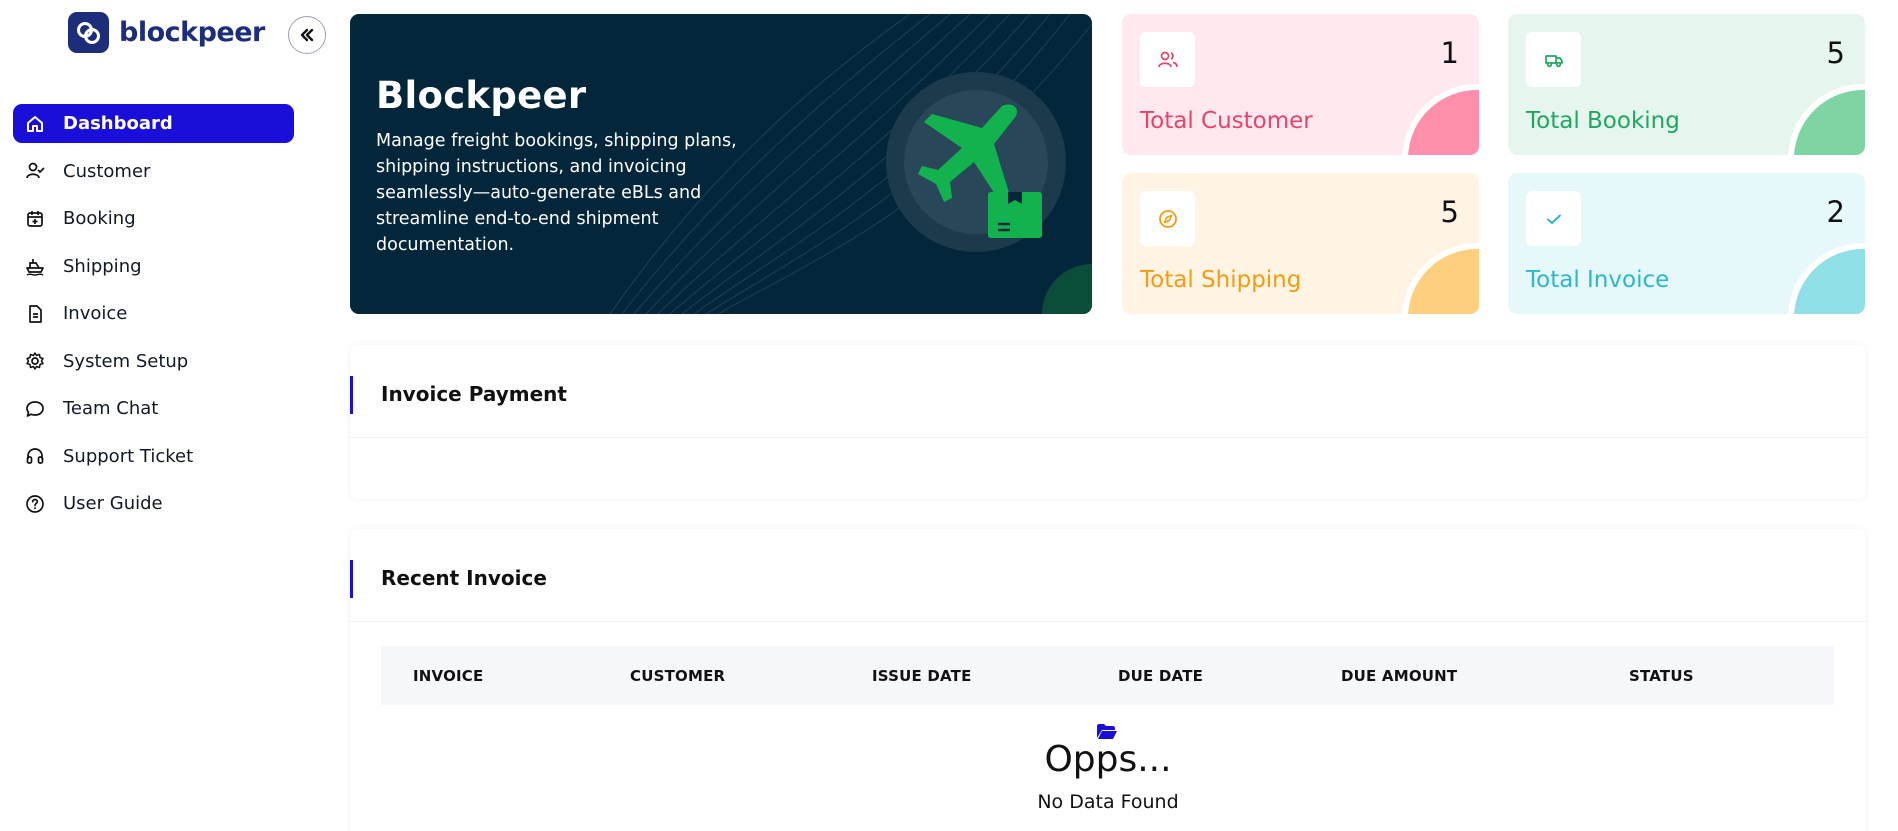 Image resolution: width=1898 pixels, height=831 pixels. What do you see at coordinates (1160, 676) in the screenshot?
I see `column-header-due-date: DUE DATE` at bounding box center [1160, 676].